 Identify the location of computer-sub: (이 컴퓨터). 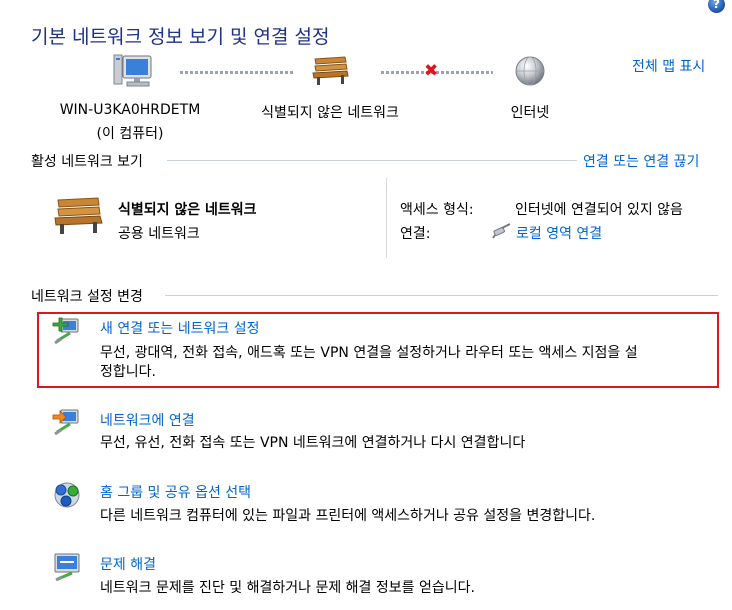
(130, 134).